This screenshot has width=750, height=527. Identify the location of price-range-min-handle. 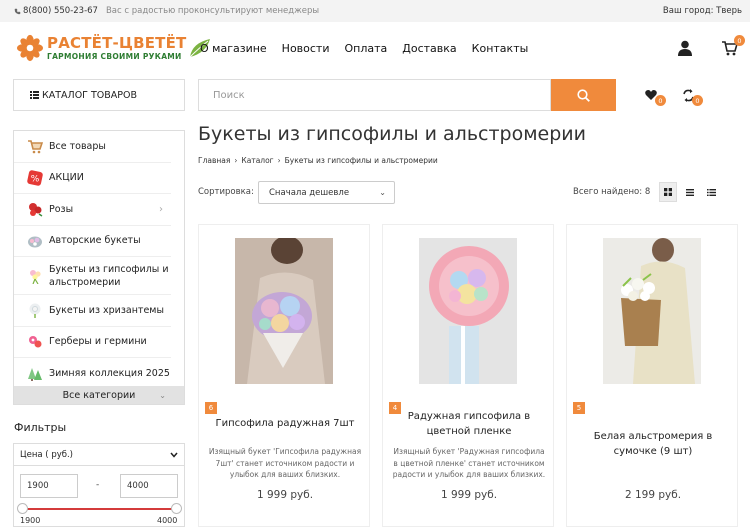
(22, 508).